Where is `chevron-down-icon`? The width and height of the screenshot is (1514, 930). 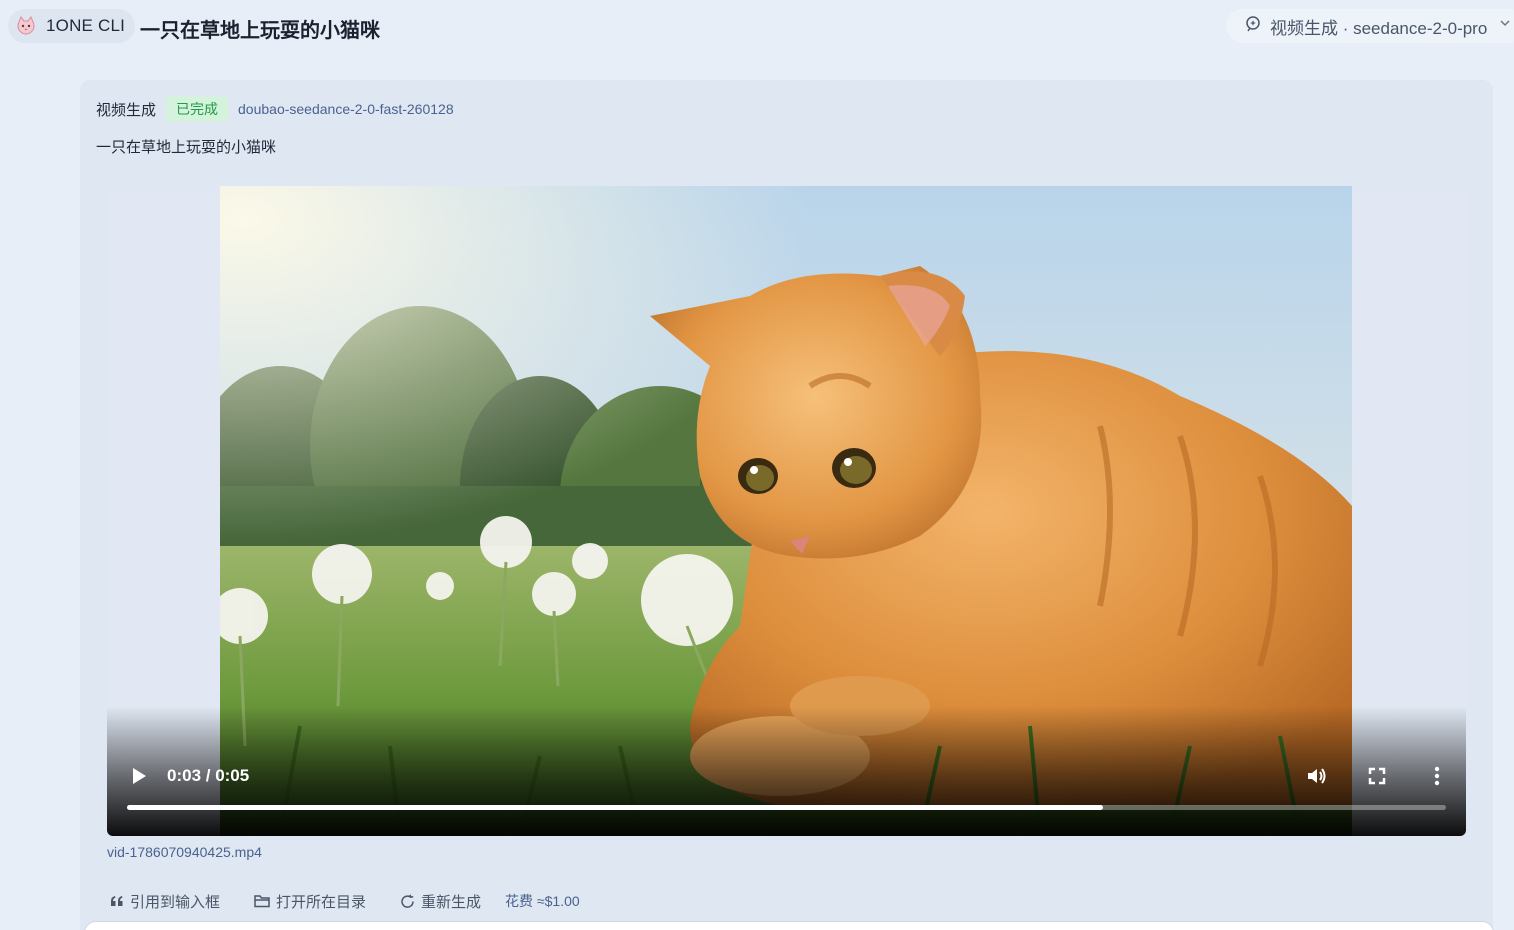
chevron-down-icon is located at coordinates (1505, 24).